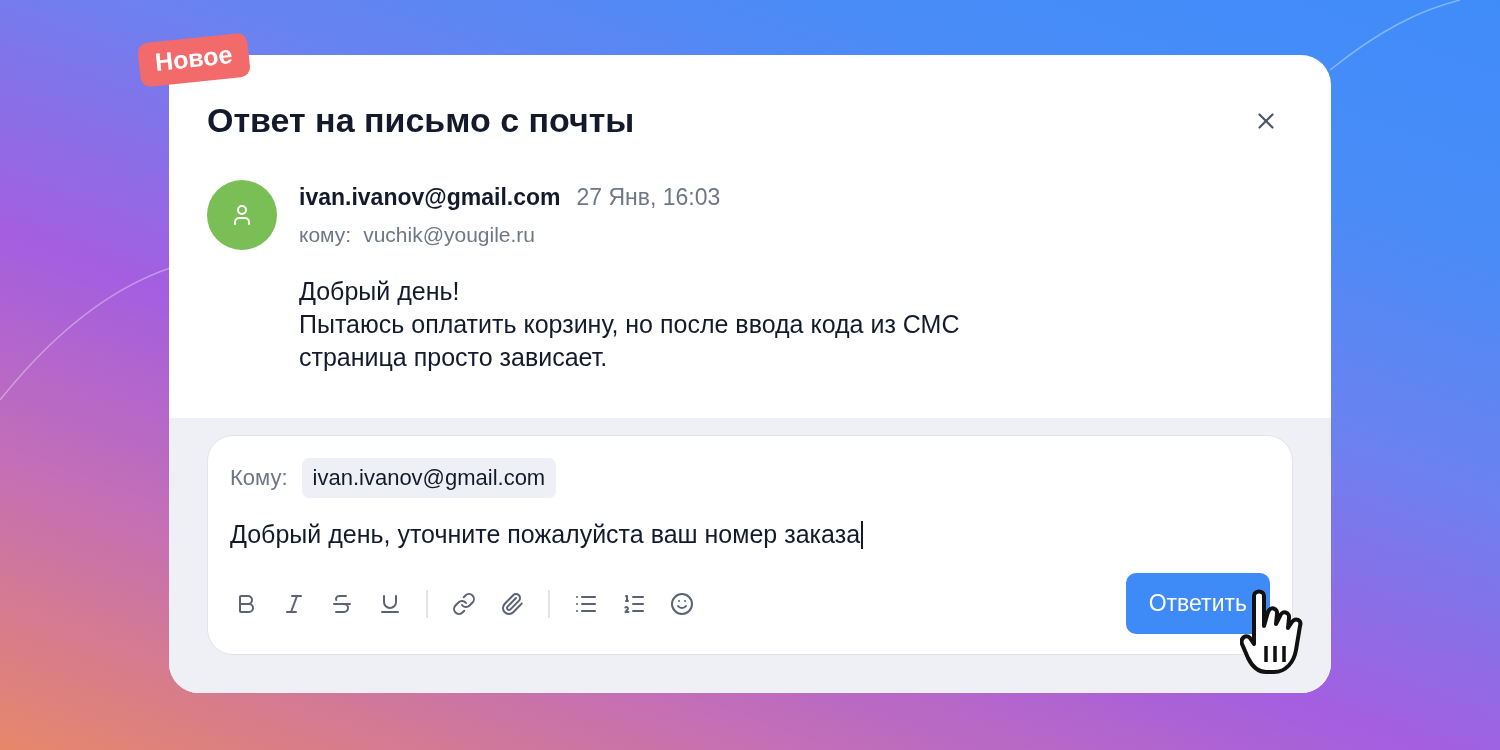  What do you see at coordinates (449, 235) in the screenshot?
I see `recipient-email: vuchik@yougile.ru` at bounding box center [449, 235].